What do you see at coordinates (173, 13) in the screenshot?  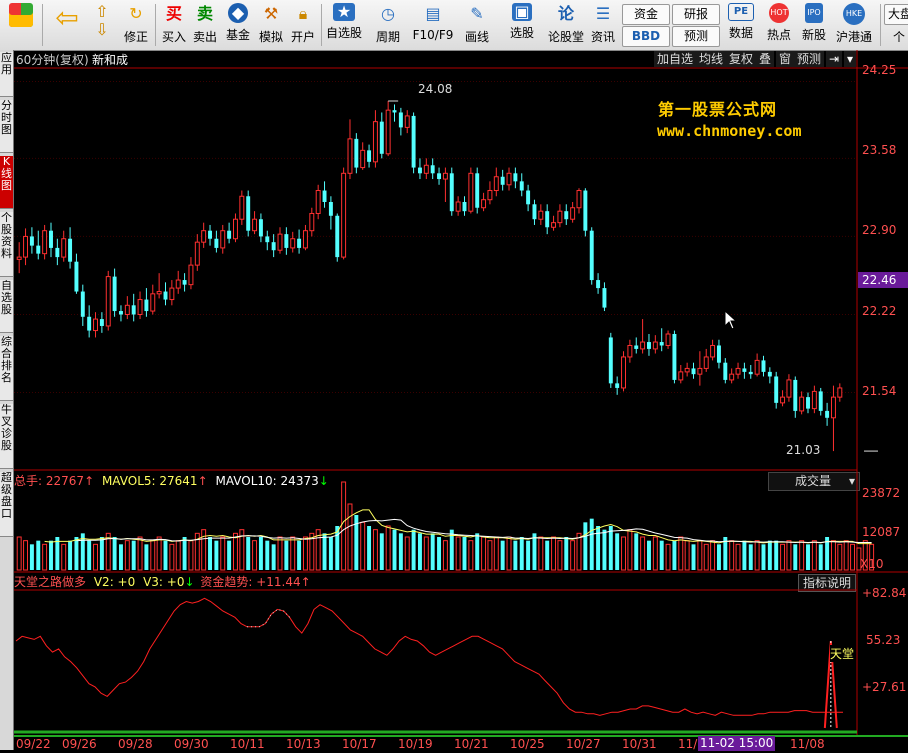 I see `buy-icon: 买` at bounding box center [173, 13].